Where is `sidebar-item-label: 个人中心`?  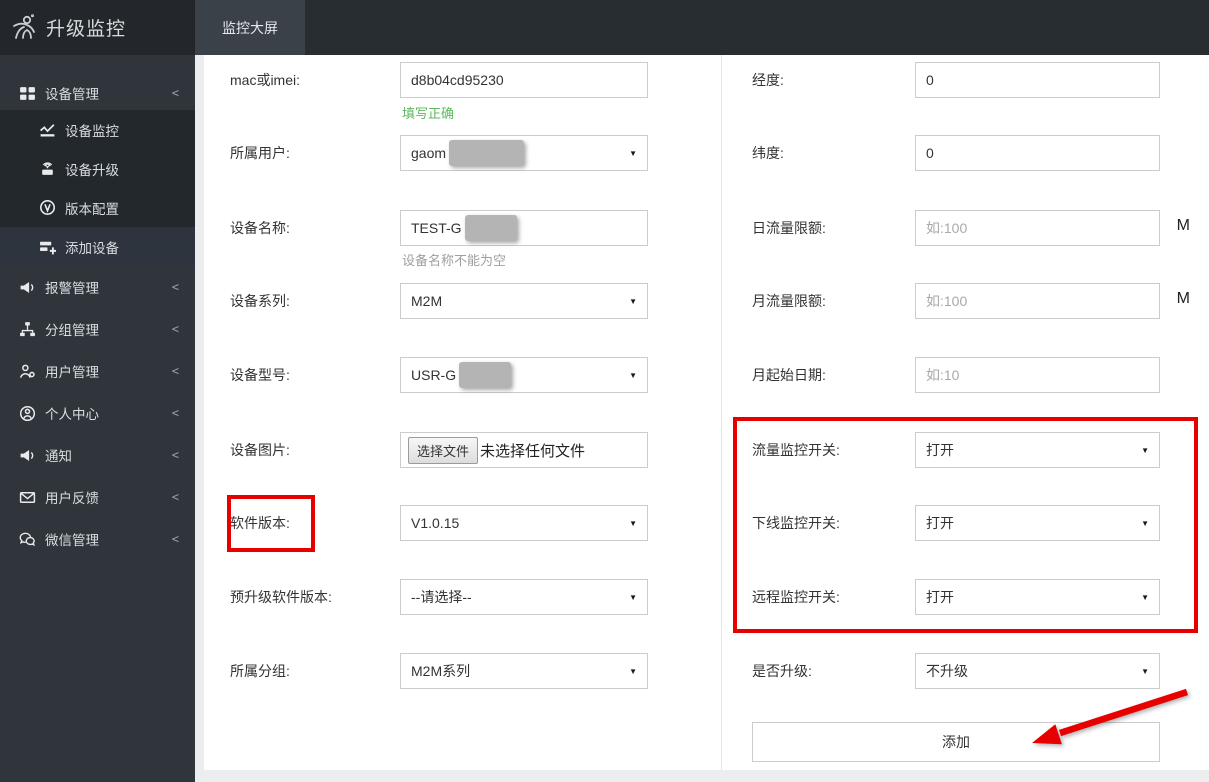 sidebar-item-label: 个人中心 is located at coordinates (72, 414).